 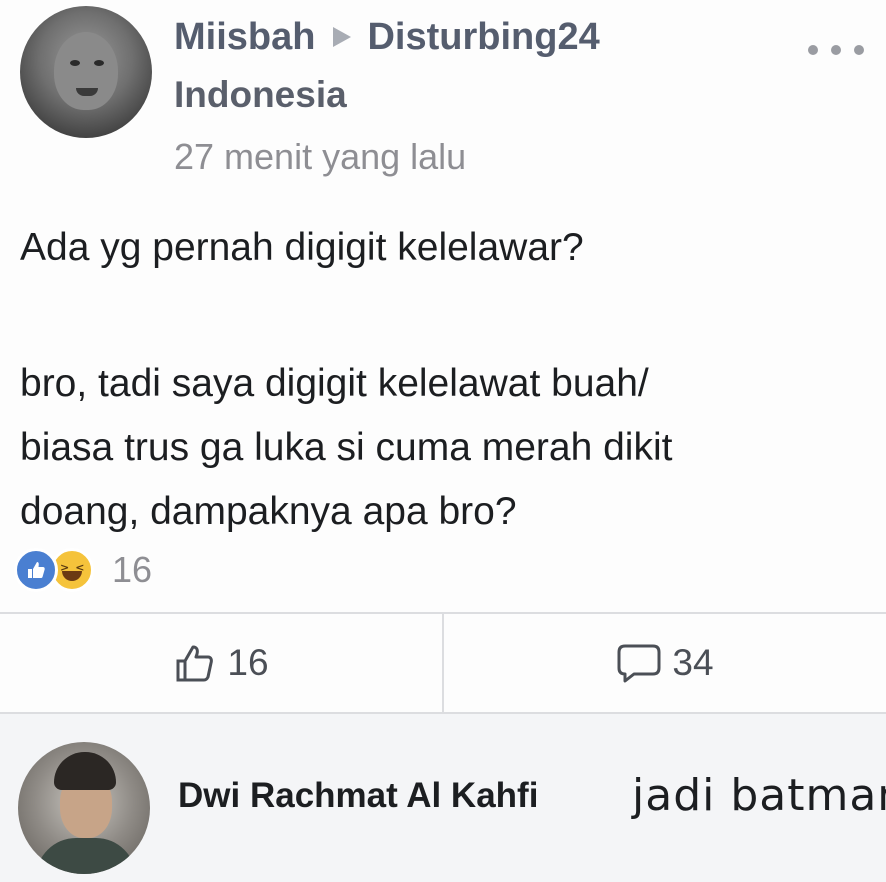 I want to click on author-avatar, so click(x=86, y=72).